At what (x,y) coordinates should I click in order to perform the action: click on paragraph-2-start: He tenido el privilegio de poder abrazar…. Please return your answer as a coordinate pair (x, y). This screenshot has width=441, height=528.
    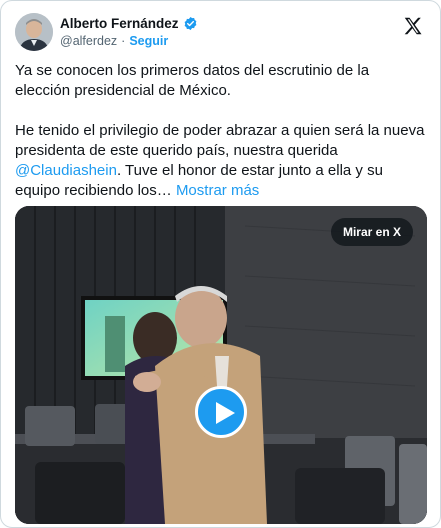
    Looking at the image, I should click on (220, 140).